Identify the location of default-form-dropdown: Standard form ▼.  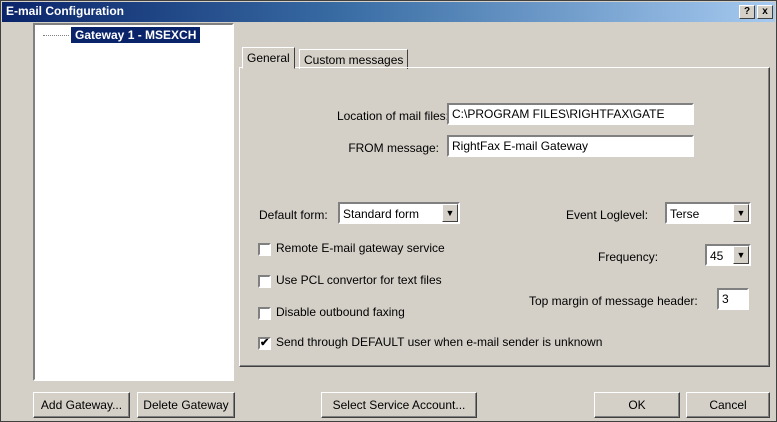
(399, 213).